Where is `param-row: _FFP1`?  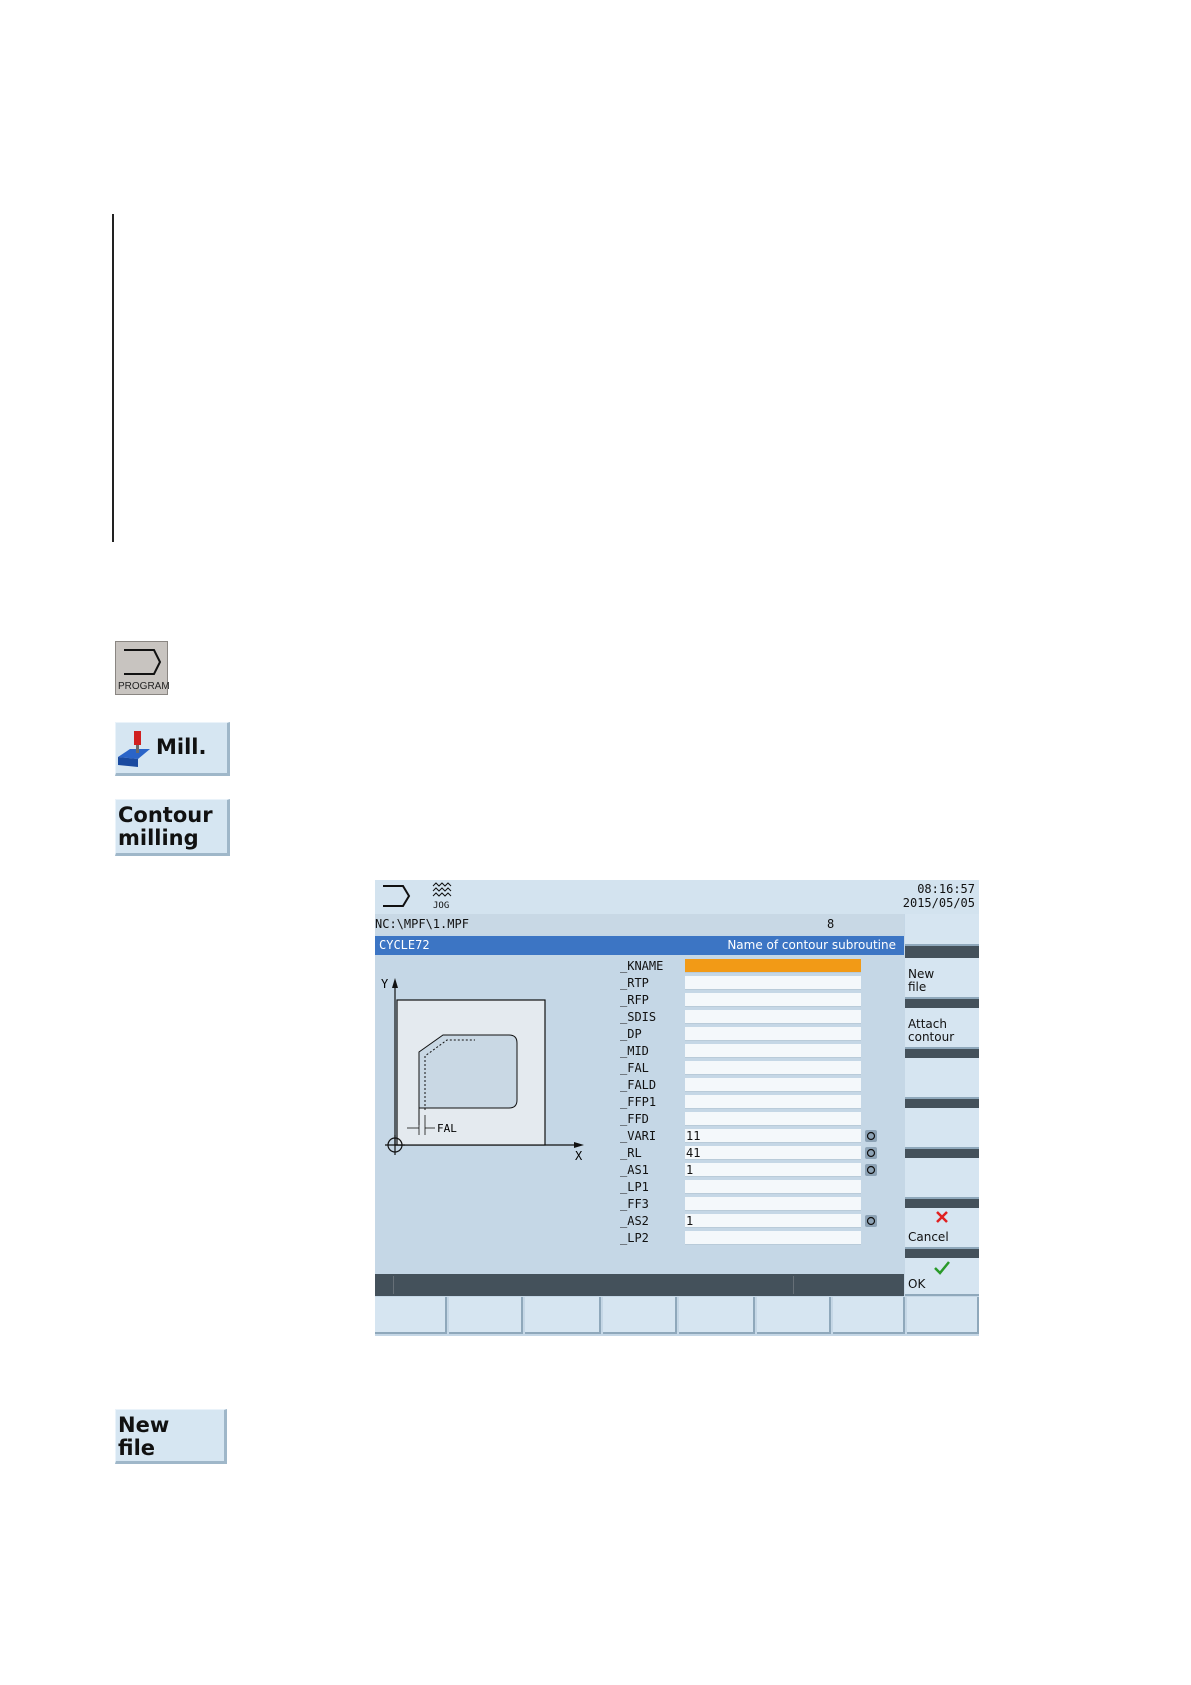
param-row: _FFP1 is located at coordinates (760, 1102).